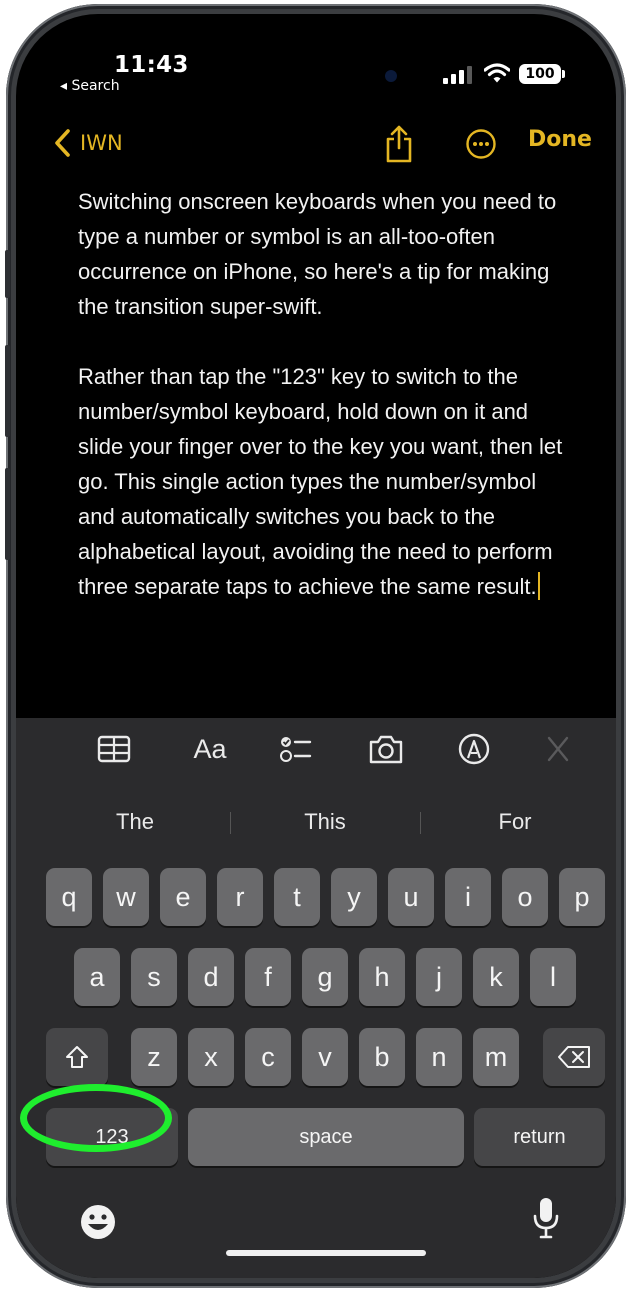 This screenshot has width=629, height=1292. I want to click on battery-indicator: 100, so click(542, 74).